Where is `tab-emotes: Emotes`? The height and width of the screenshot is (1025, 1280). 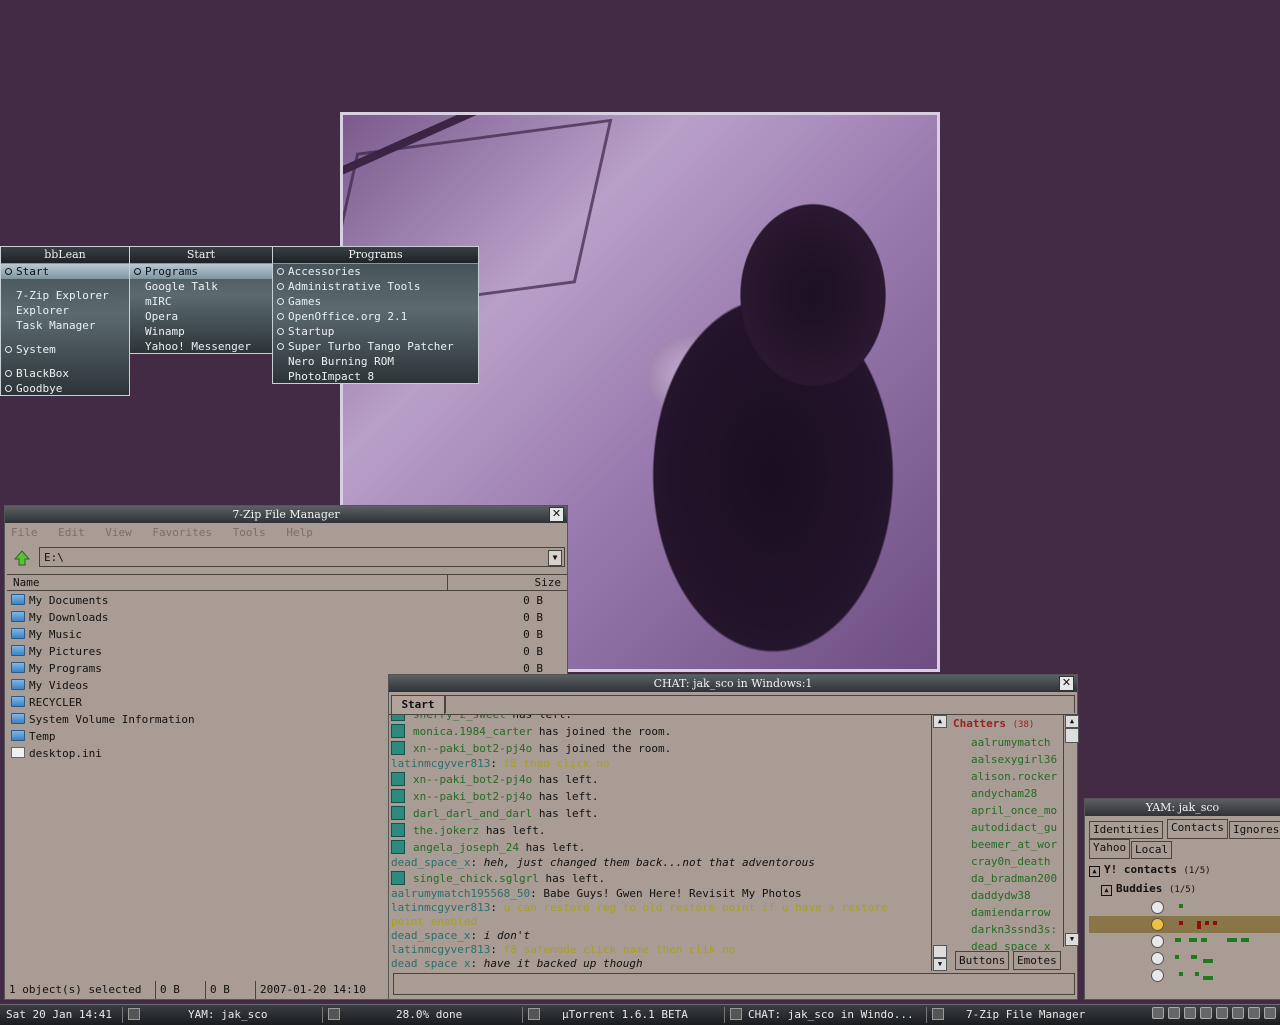
tab-emotes: Emotes is located at coordinates (1037, 960).